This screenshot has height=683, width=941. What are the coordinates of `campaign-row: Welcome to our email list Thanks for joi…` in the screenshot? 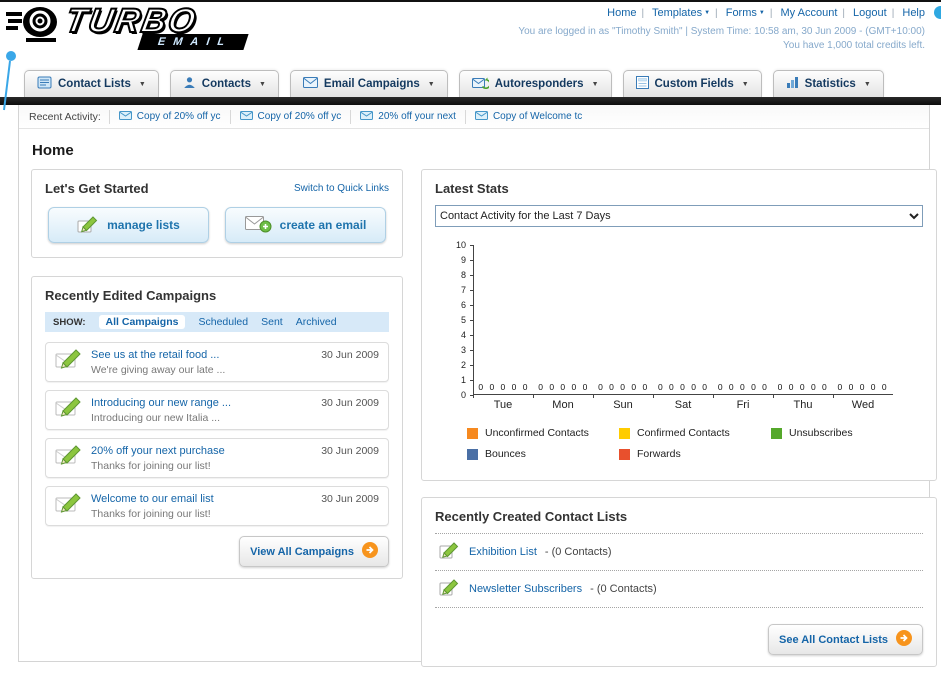 It's located at (217, 506).